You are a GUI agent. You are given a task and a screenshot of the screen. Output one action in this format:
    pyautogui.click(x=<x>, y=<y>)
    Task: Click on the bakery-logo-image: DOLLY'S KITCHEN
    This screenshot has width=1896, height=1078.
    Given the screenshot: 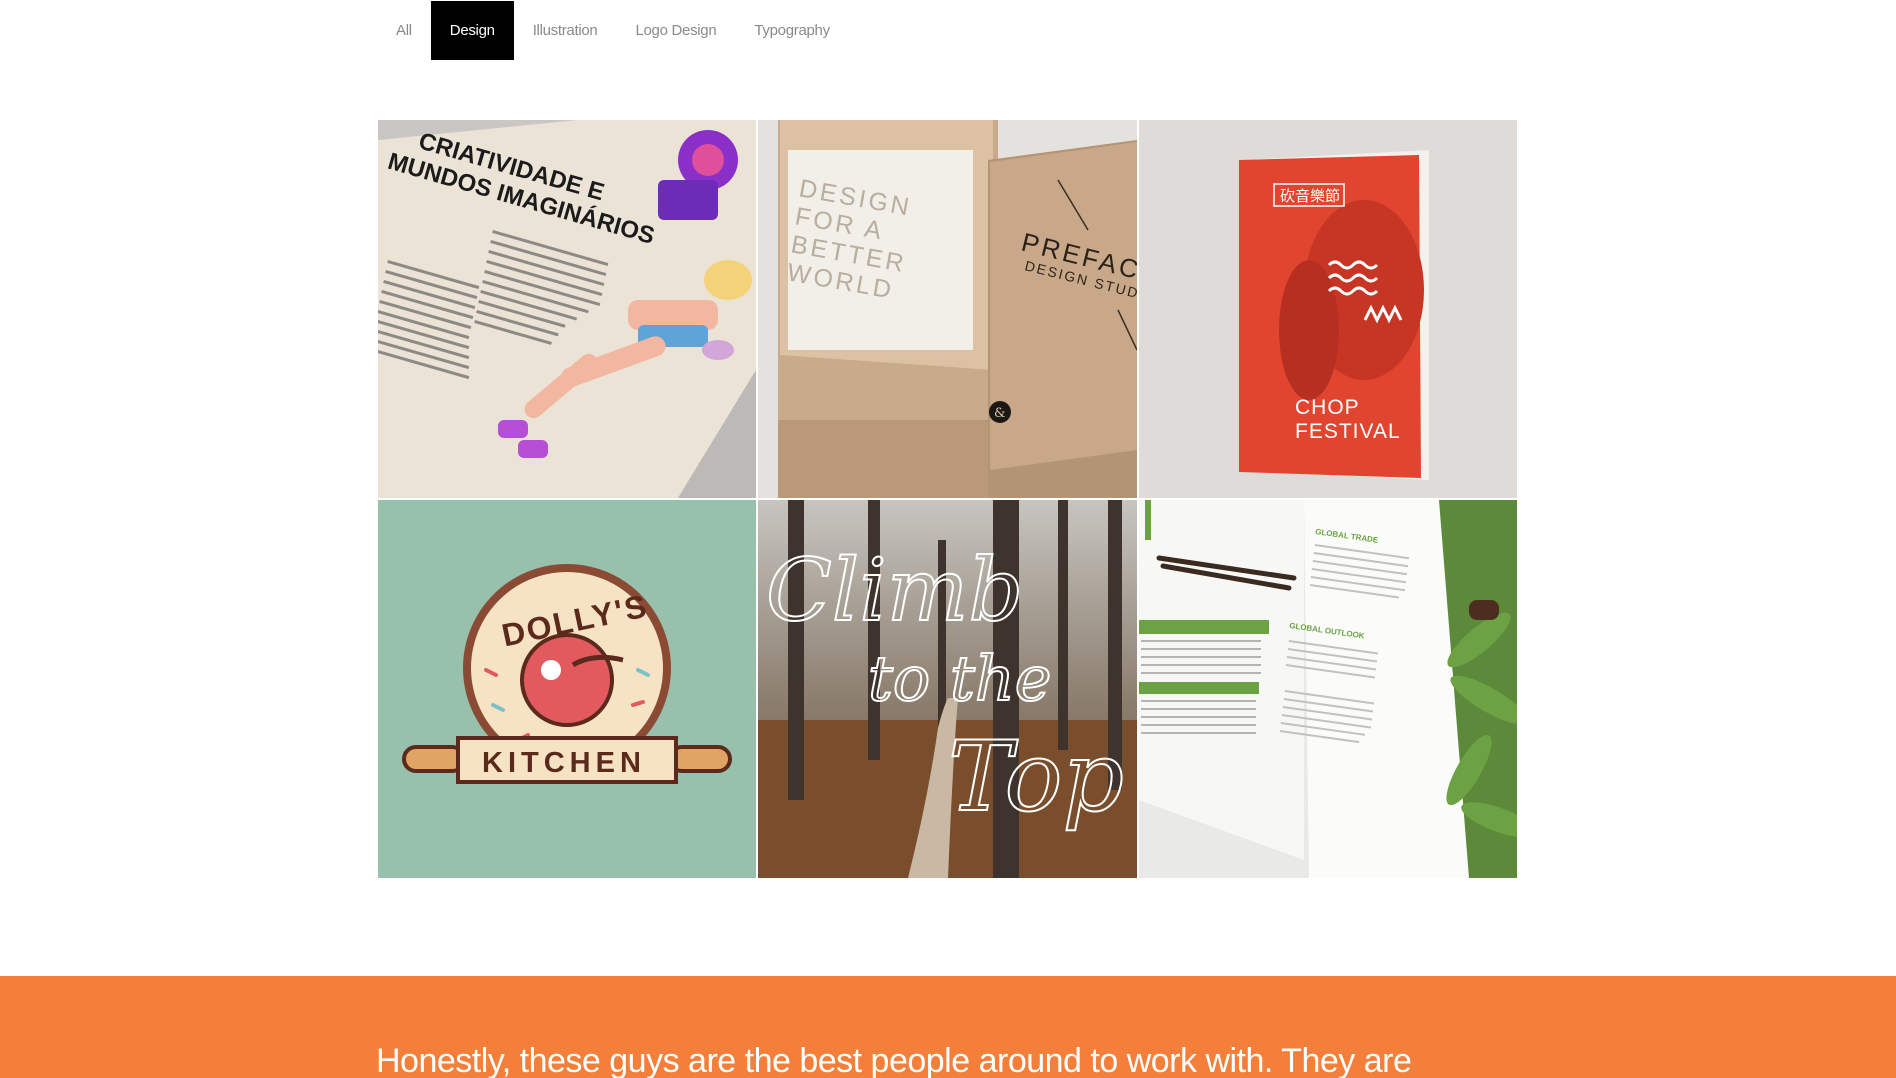 What is the action you would take?
    pyautogui.click(x=567, y=689)
    